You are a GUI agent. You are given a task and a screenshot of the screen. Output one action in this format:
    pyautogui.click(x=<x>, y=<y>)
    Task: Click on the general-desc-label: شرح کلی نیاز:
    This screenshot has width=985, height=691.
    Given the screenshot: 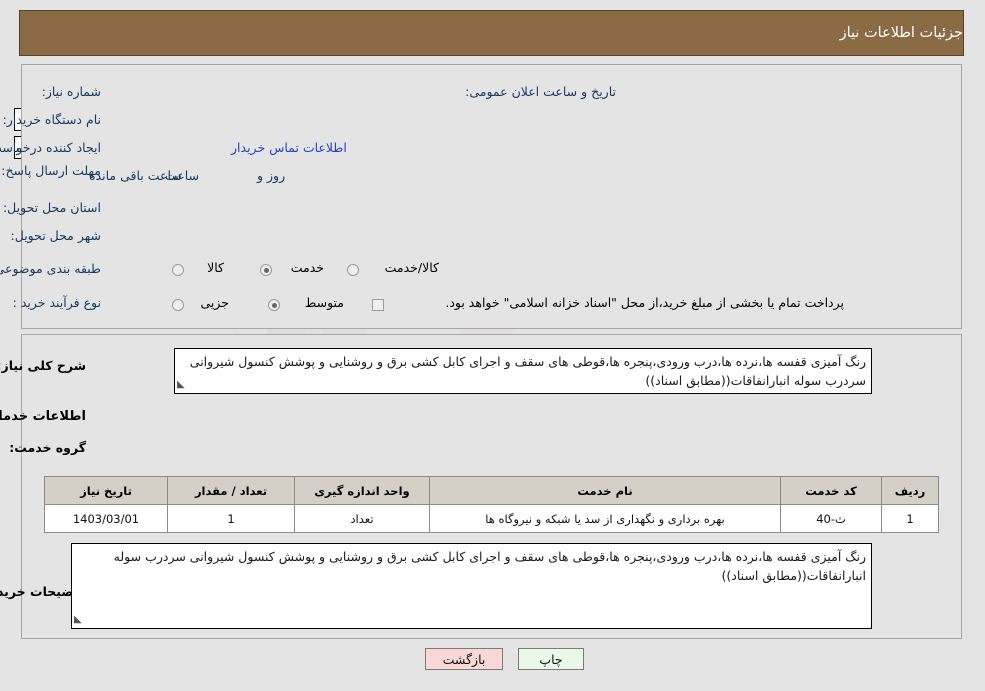 What is the action you would take?
    pyautogui.click(x=43, y=365)
    